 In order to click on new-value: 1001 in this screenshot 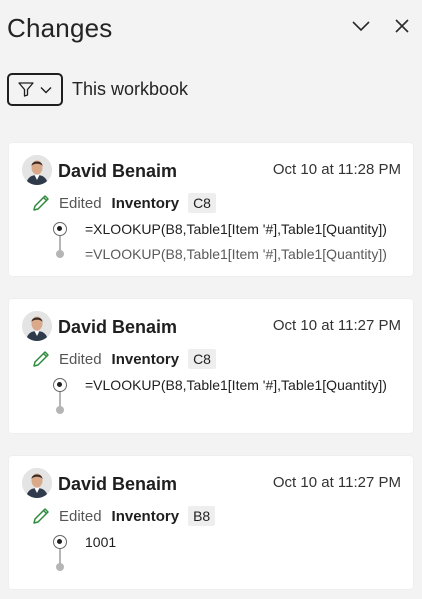, I will do `click(101, 542)`.